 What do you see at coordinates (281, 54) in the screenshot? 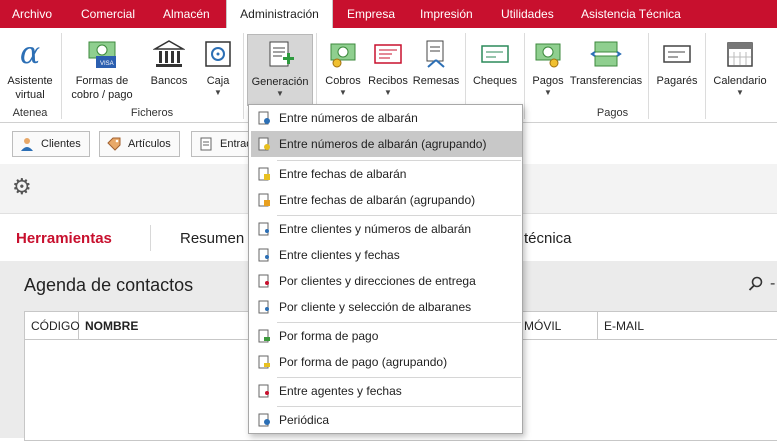
I see `document-generate-icon` at bounding box center [281, 54].